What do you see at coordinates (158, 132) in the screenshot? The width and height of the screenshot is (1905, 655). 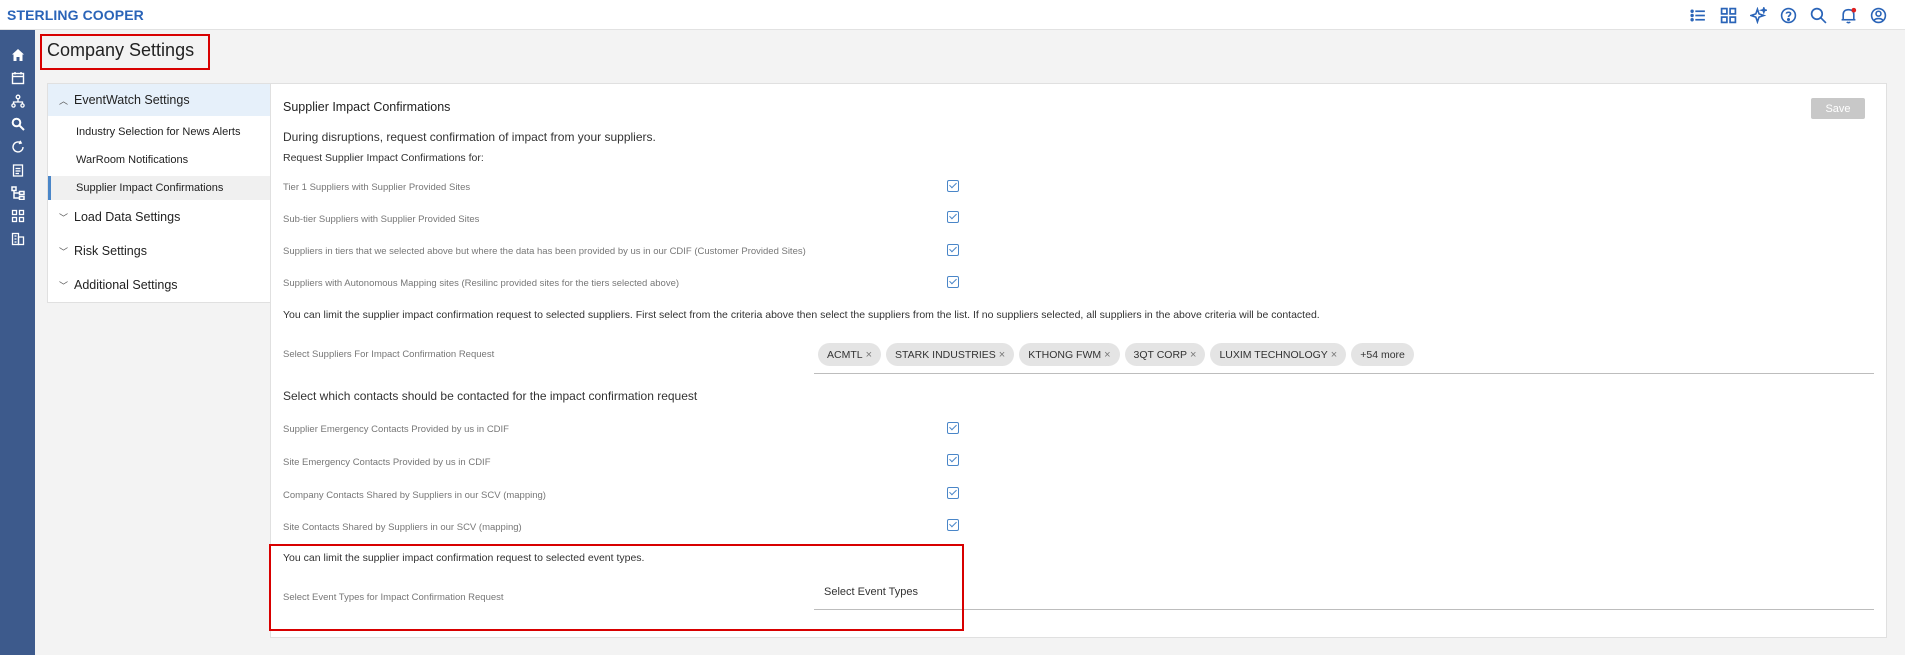 I see `nav-item-label: Industry Selection for News Alerts` at bounding box center [158, 132].